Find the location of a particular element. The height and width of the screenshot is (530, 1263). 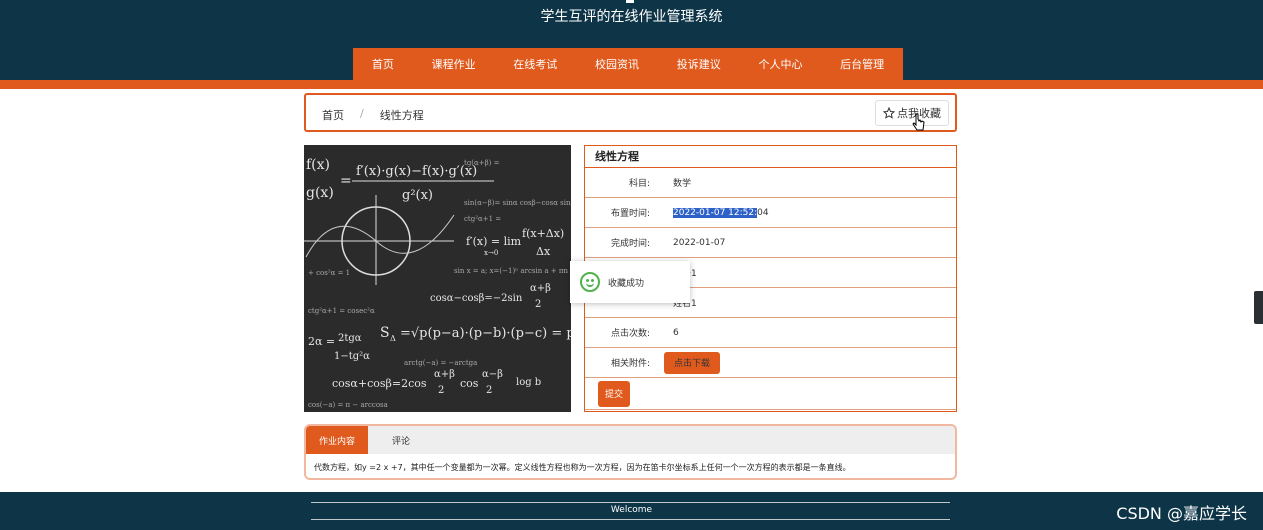

svg-text: x→0 is located at coordinates (491, 253).